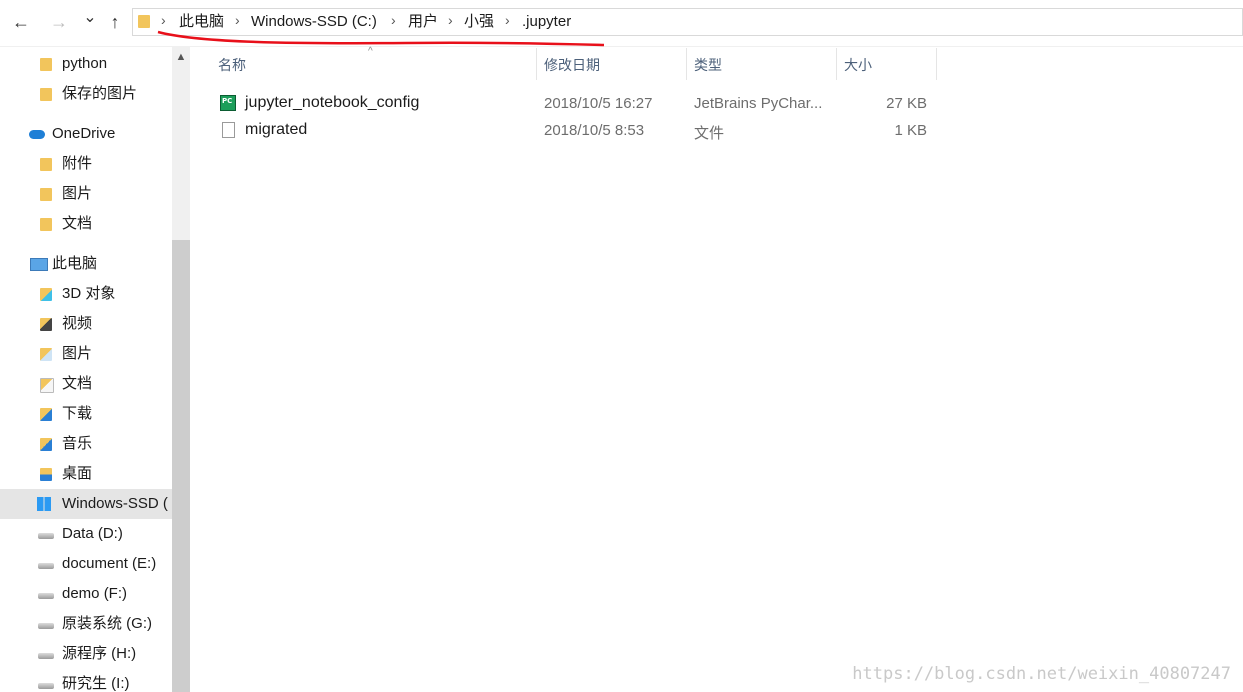 The width and height of the screenshot is (1243, 692). Describe the element at coordinates (39, 264) in the screenshot. I see `computer-icon` at that location.